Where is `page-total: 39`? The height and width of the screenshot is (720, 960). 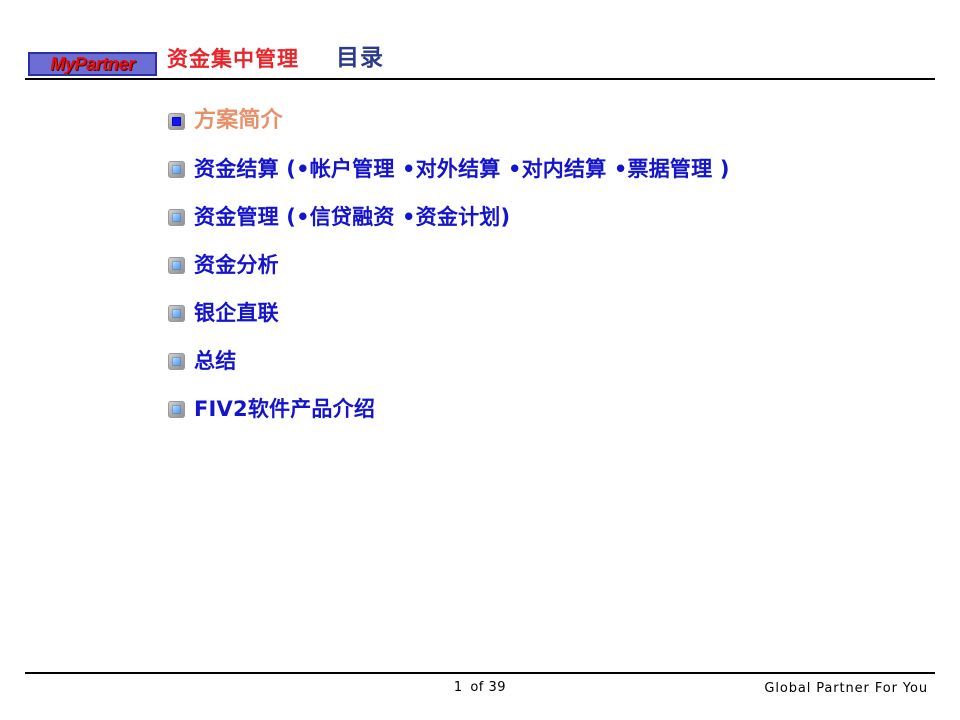 page-total: 39 is located at coordinates (497, 687).